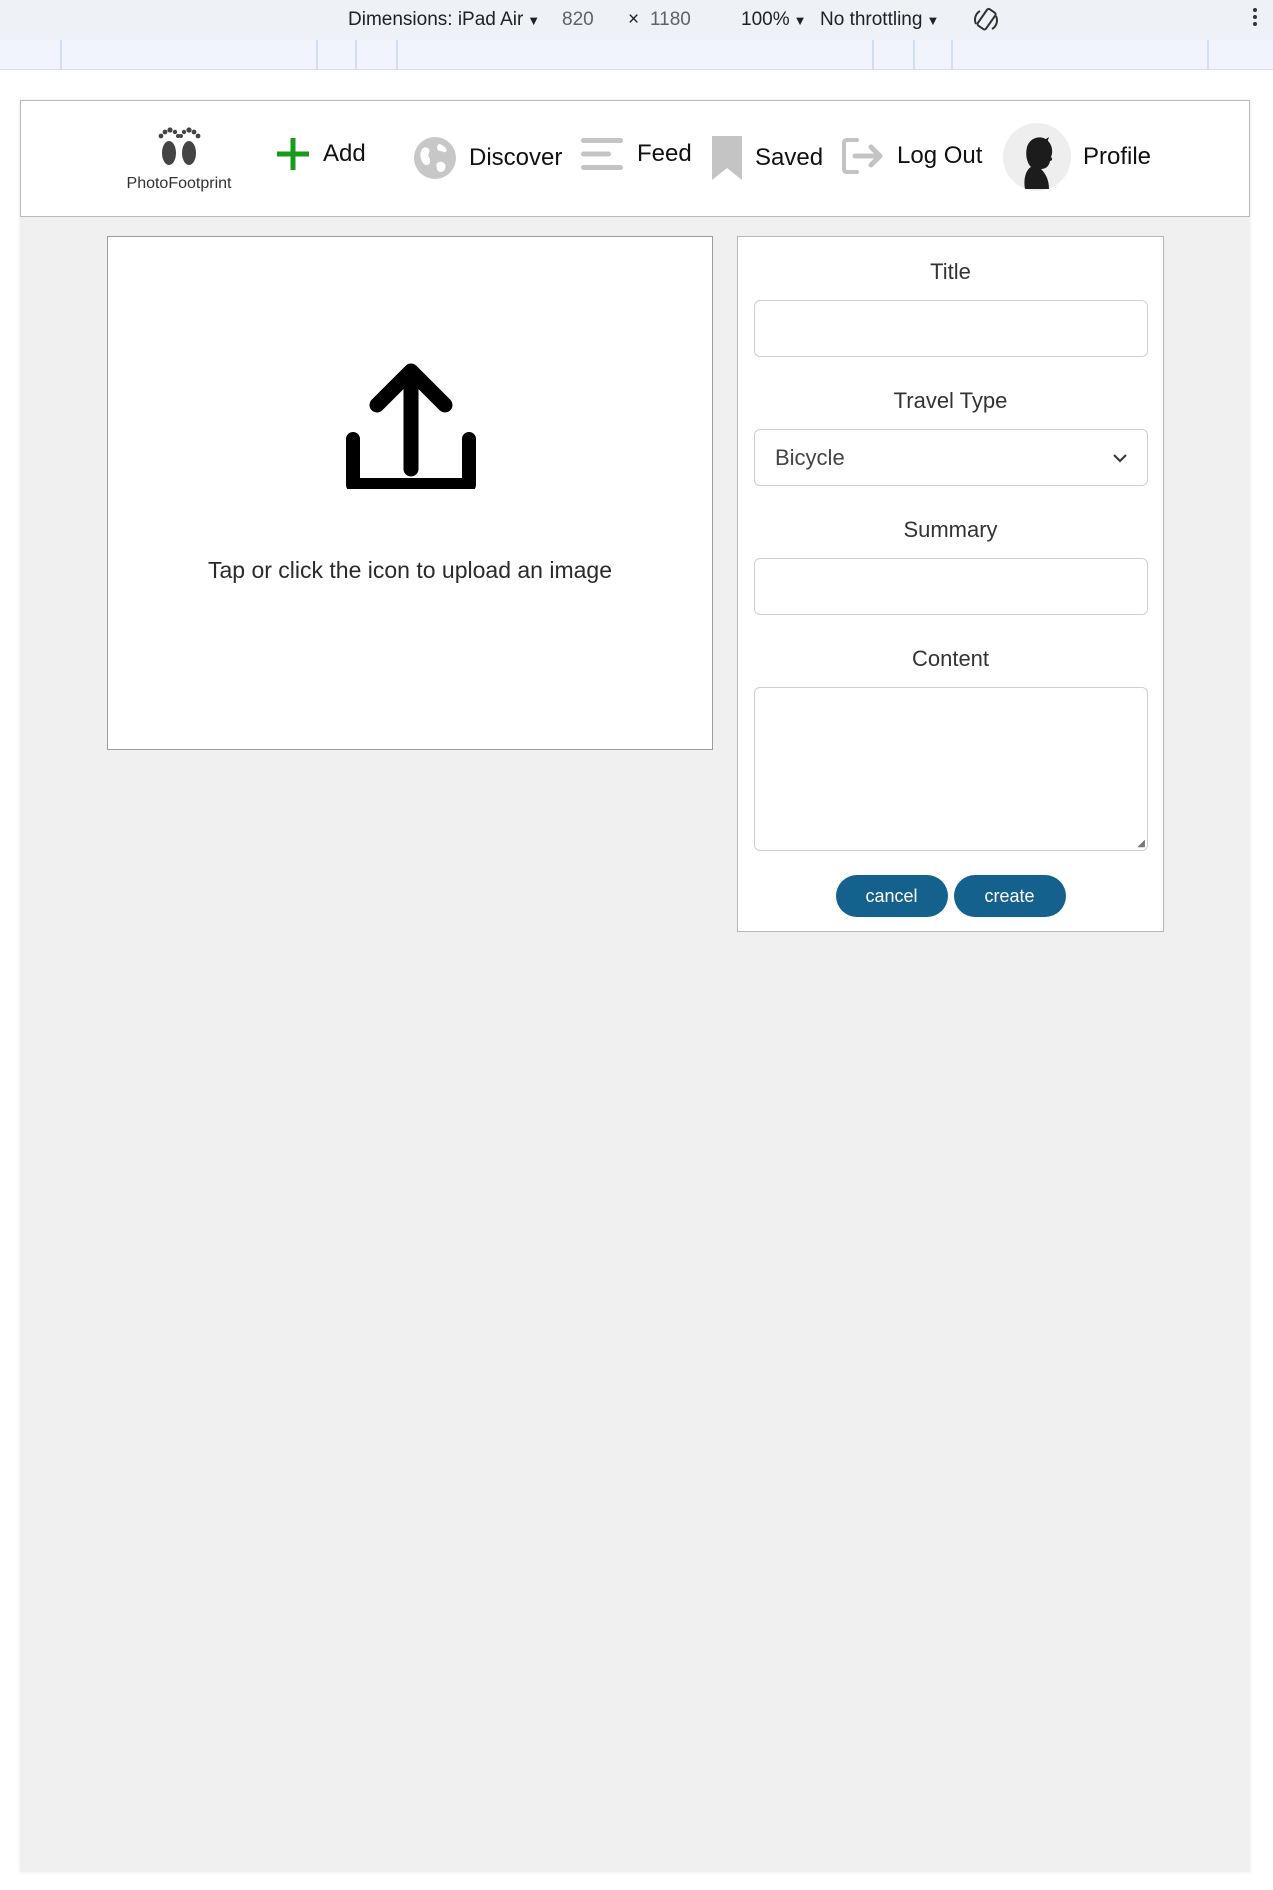 This screenshot has width=1273, height=1890. Describe the element at coordinates (951, 769) in the screenshot. I see `content-textarea: ◢` at that location.